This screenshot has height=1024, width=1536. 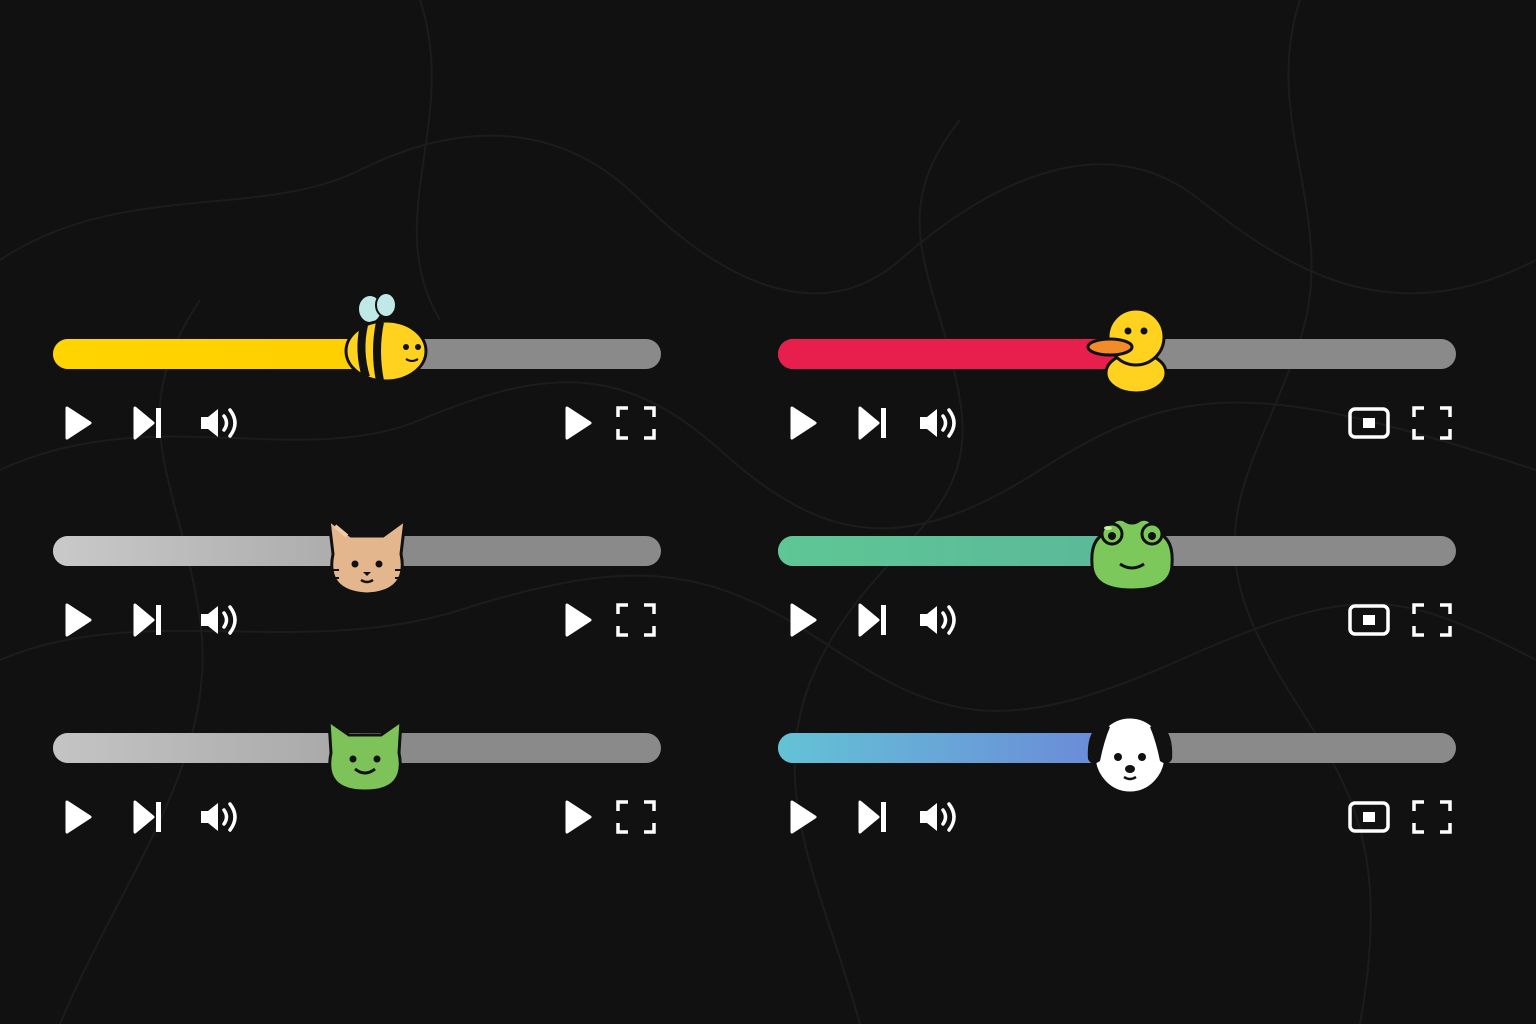 I want to click on green-cat-icon, so click(x=365, y=755).